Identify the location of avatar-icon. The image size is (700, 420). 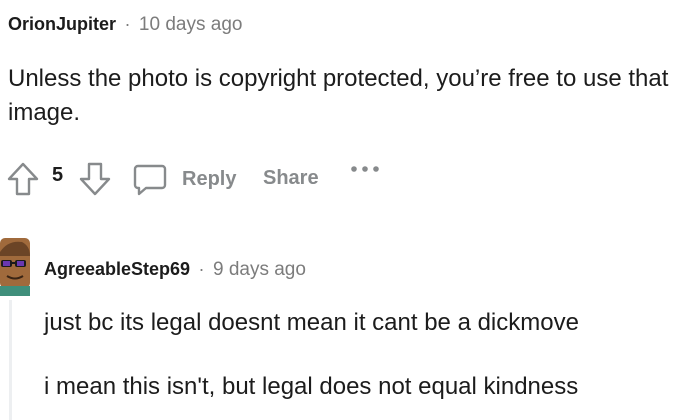
(15, 267).